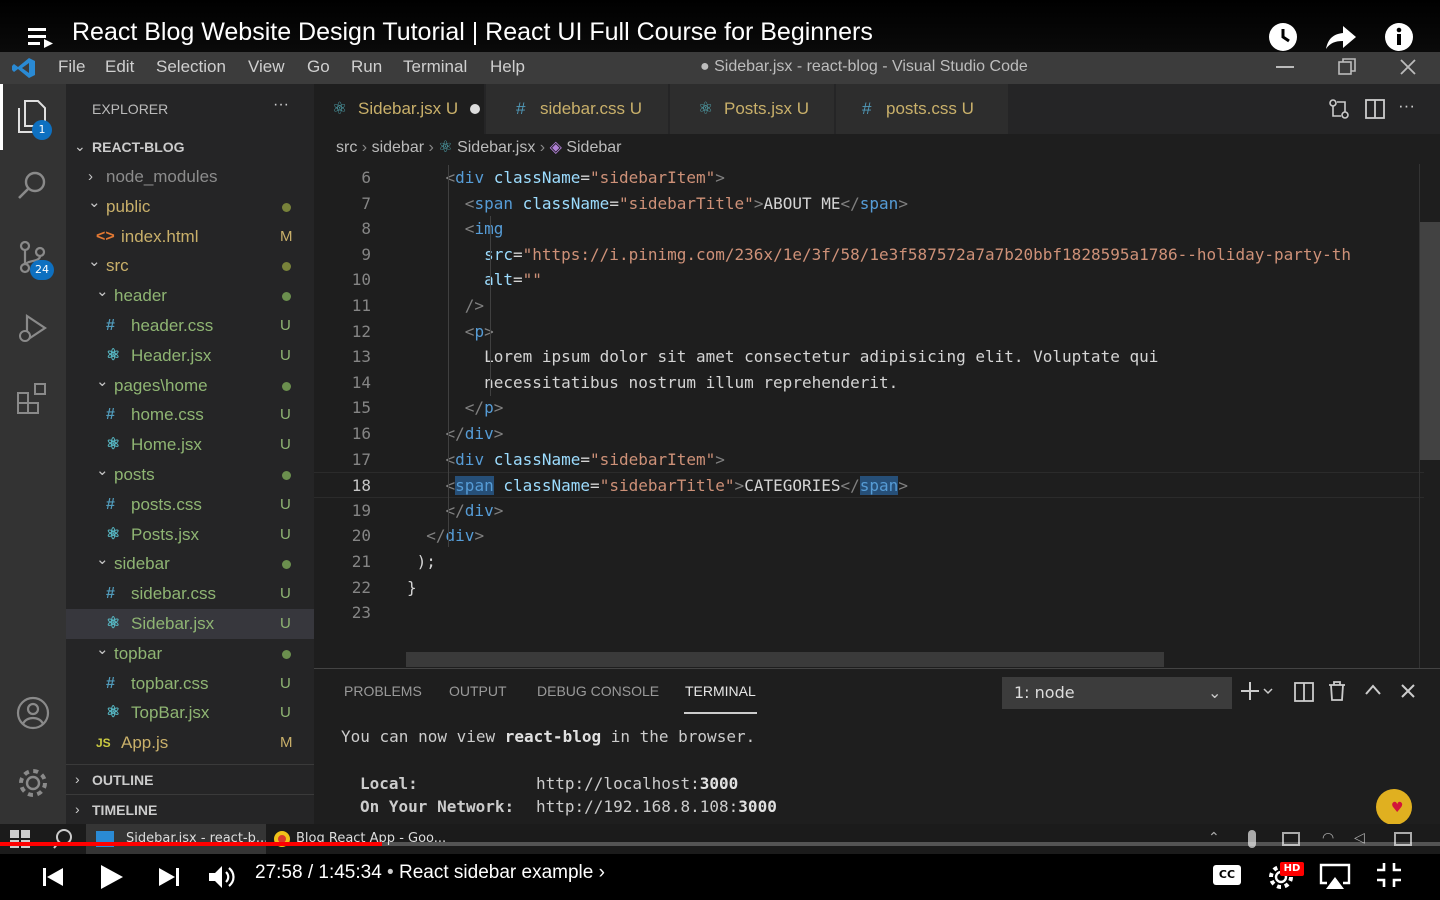 The width and height of the screenshot is (1440, 900). What do you see at coordinates (1337, 691) in the screenshot?
I see `trash-icon` at bounding box center [1337, 691].